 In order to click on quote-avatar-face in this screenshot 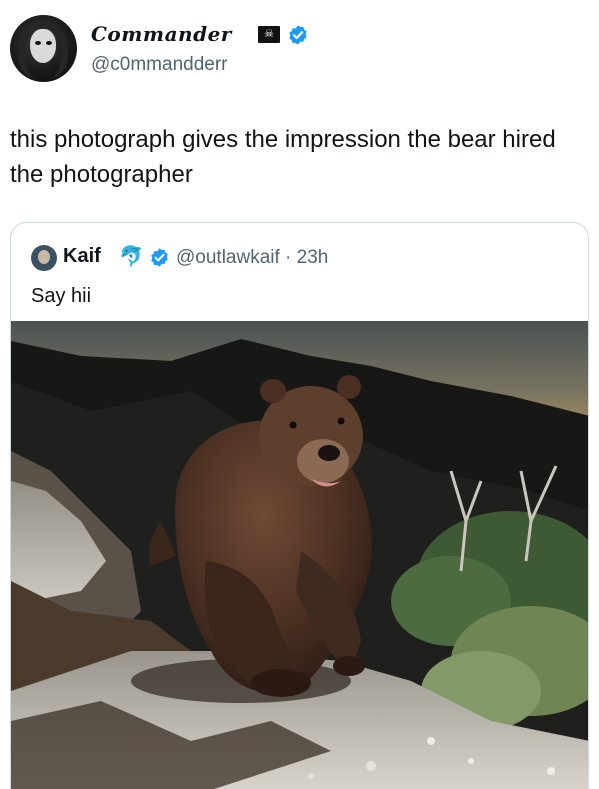, I will do `click(44, 257)`.